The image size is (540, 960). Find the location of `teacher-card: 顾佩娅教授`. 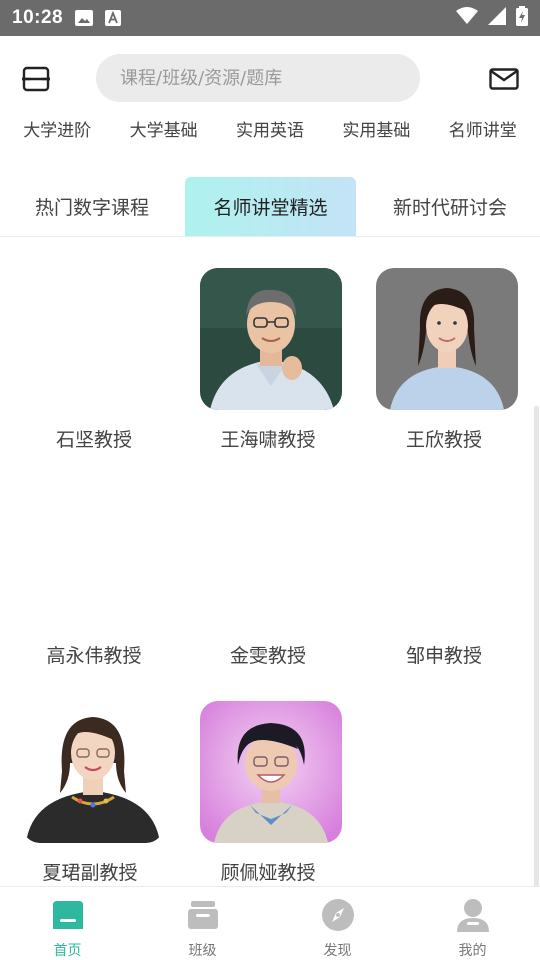

teacher-card: 顾佩娅教授 is located at coordinates (268, 801).